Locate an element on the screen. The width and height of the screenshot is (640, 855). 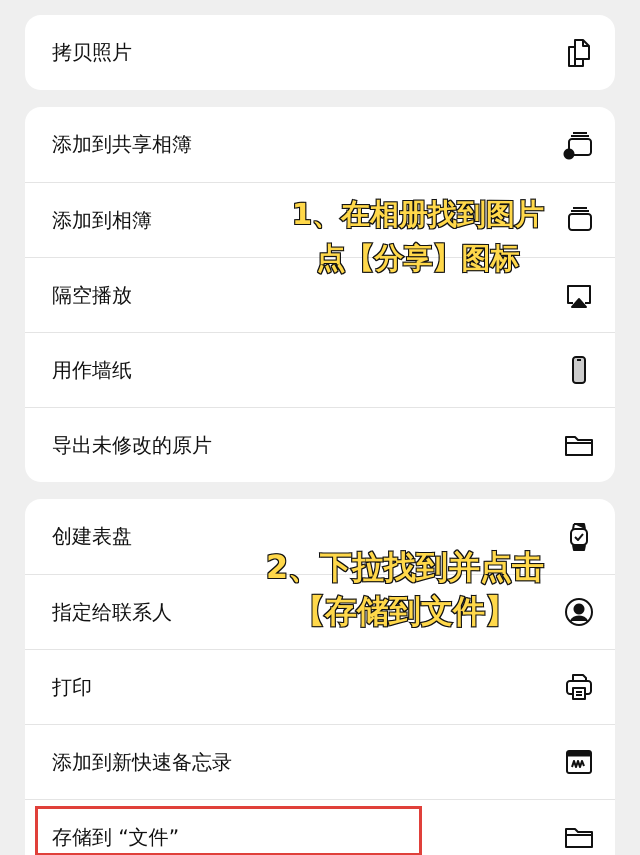
menu-item: 拷贝照片 is located at coordinates (92, 52).